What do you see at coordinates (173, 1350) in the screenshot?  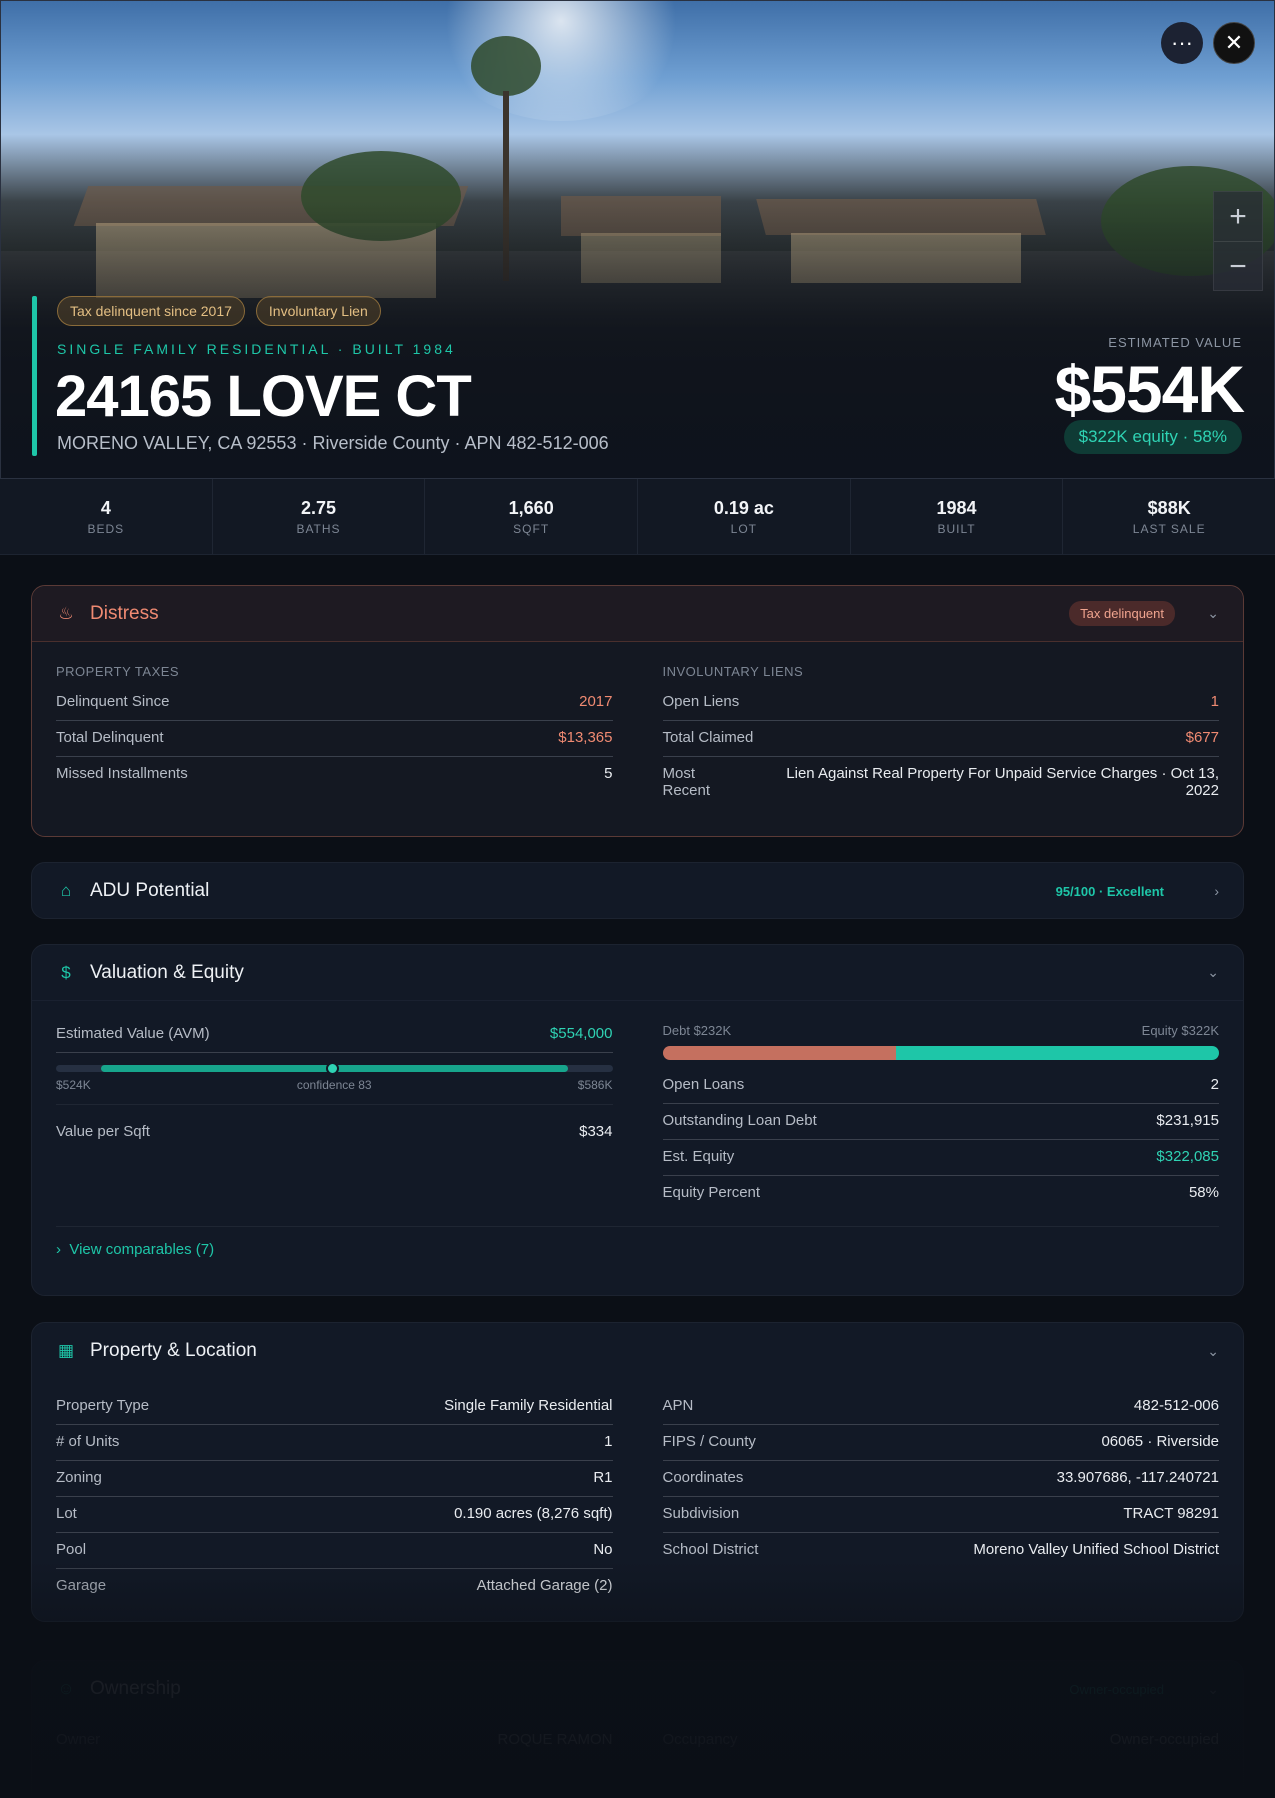 I see `property-location-title: Property & Location` at bounding box center [173, 1350].